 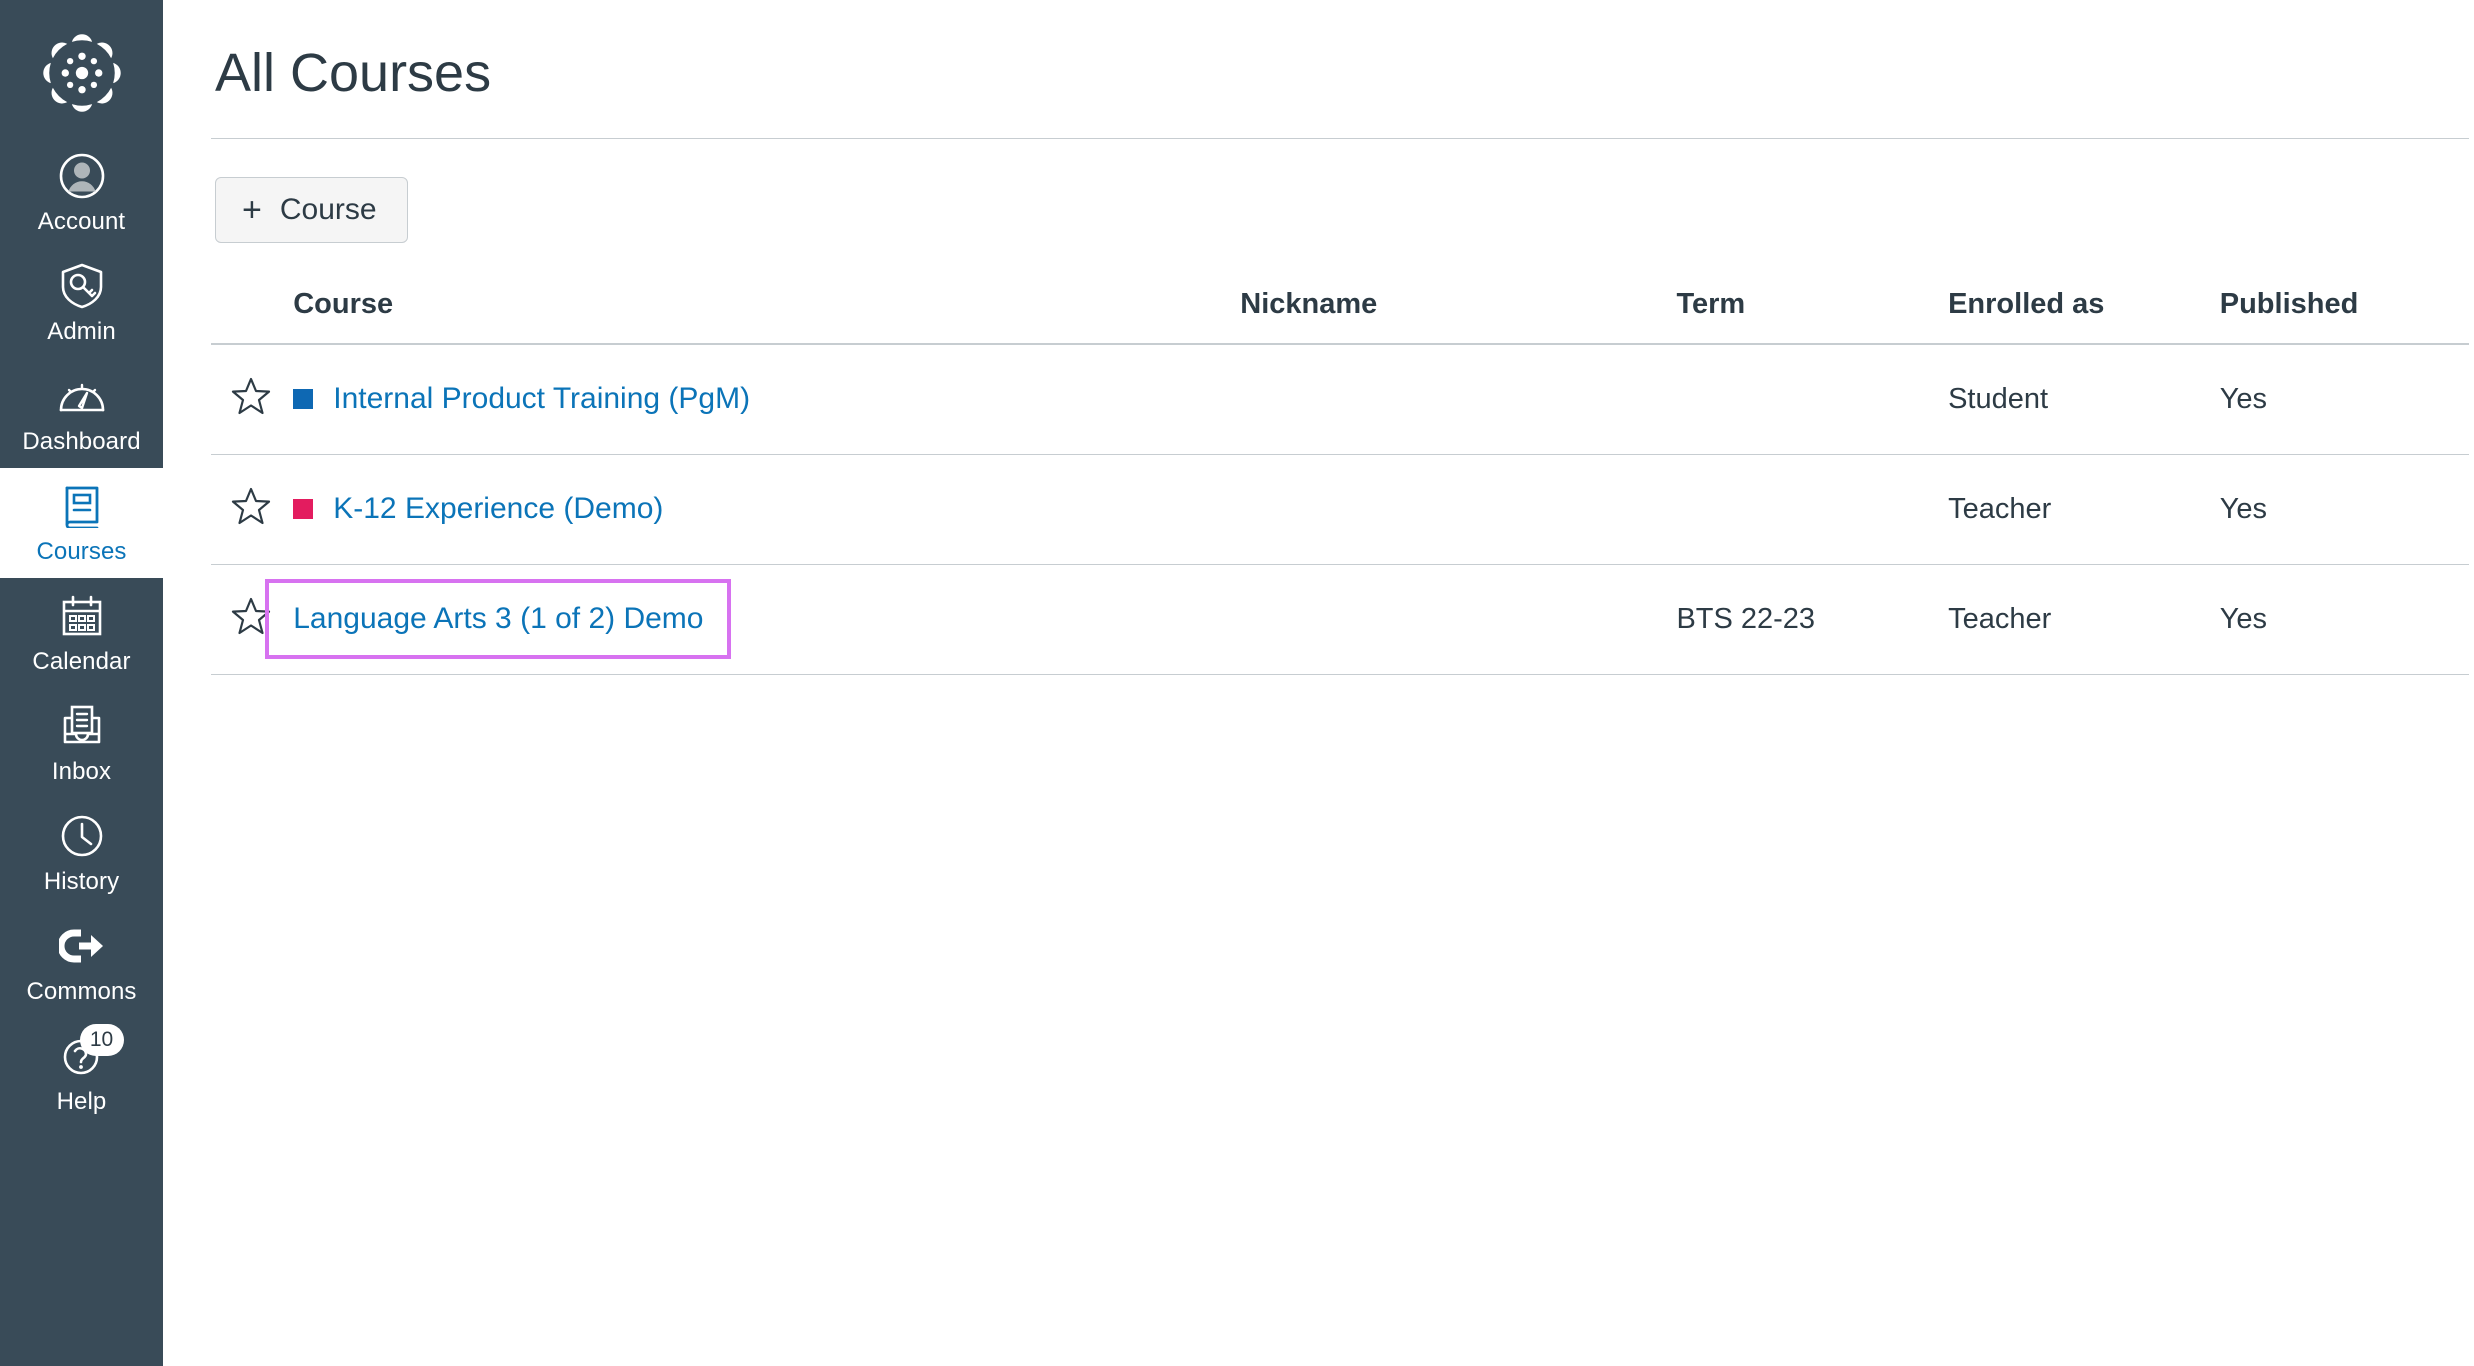 What do you see at coordinates (2084, 316) in the screenshot?
I see `column-header-enrolled-as: Enrolled as` at bounding box center [2084, 316].